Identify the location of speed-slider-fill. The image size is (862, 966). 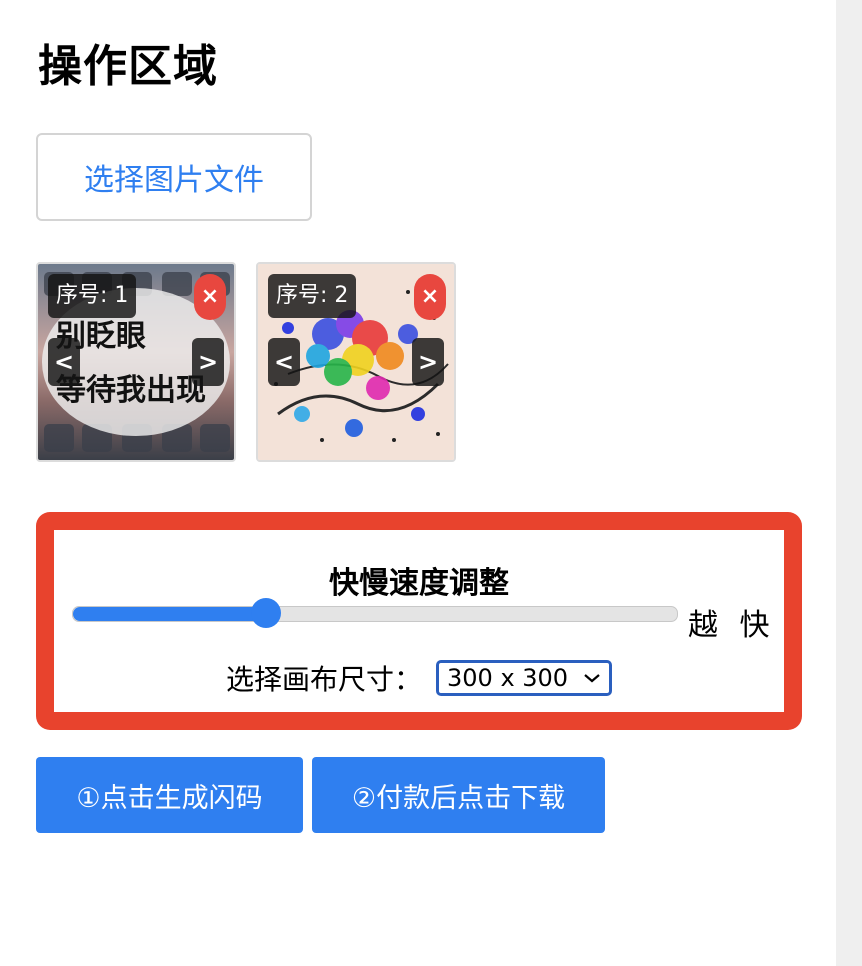
(170, 614).